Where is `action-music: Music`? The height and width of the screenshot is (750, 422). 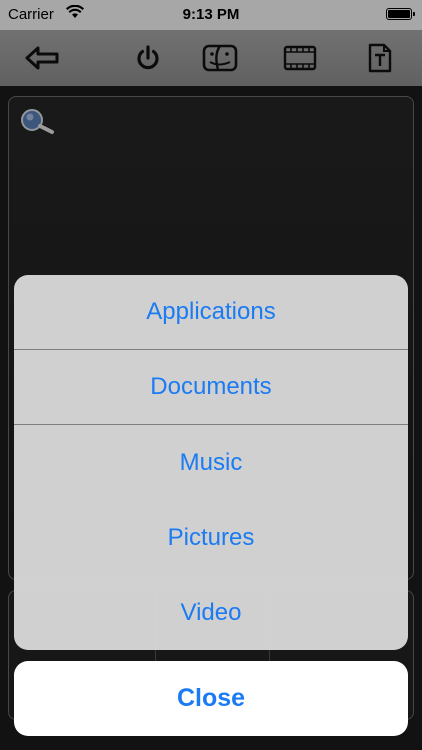 action-music: Music is located at coordinates (211, 462).